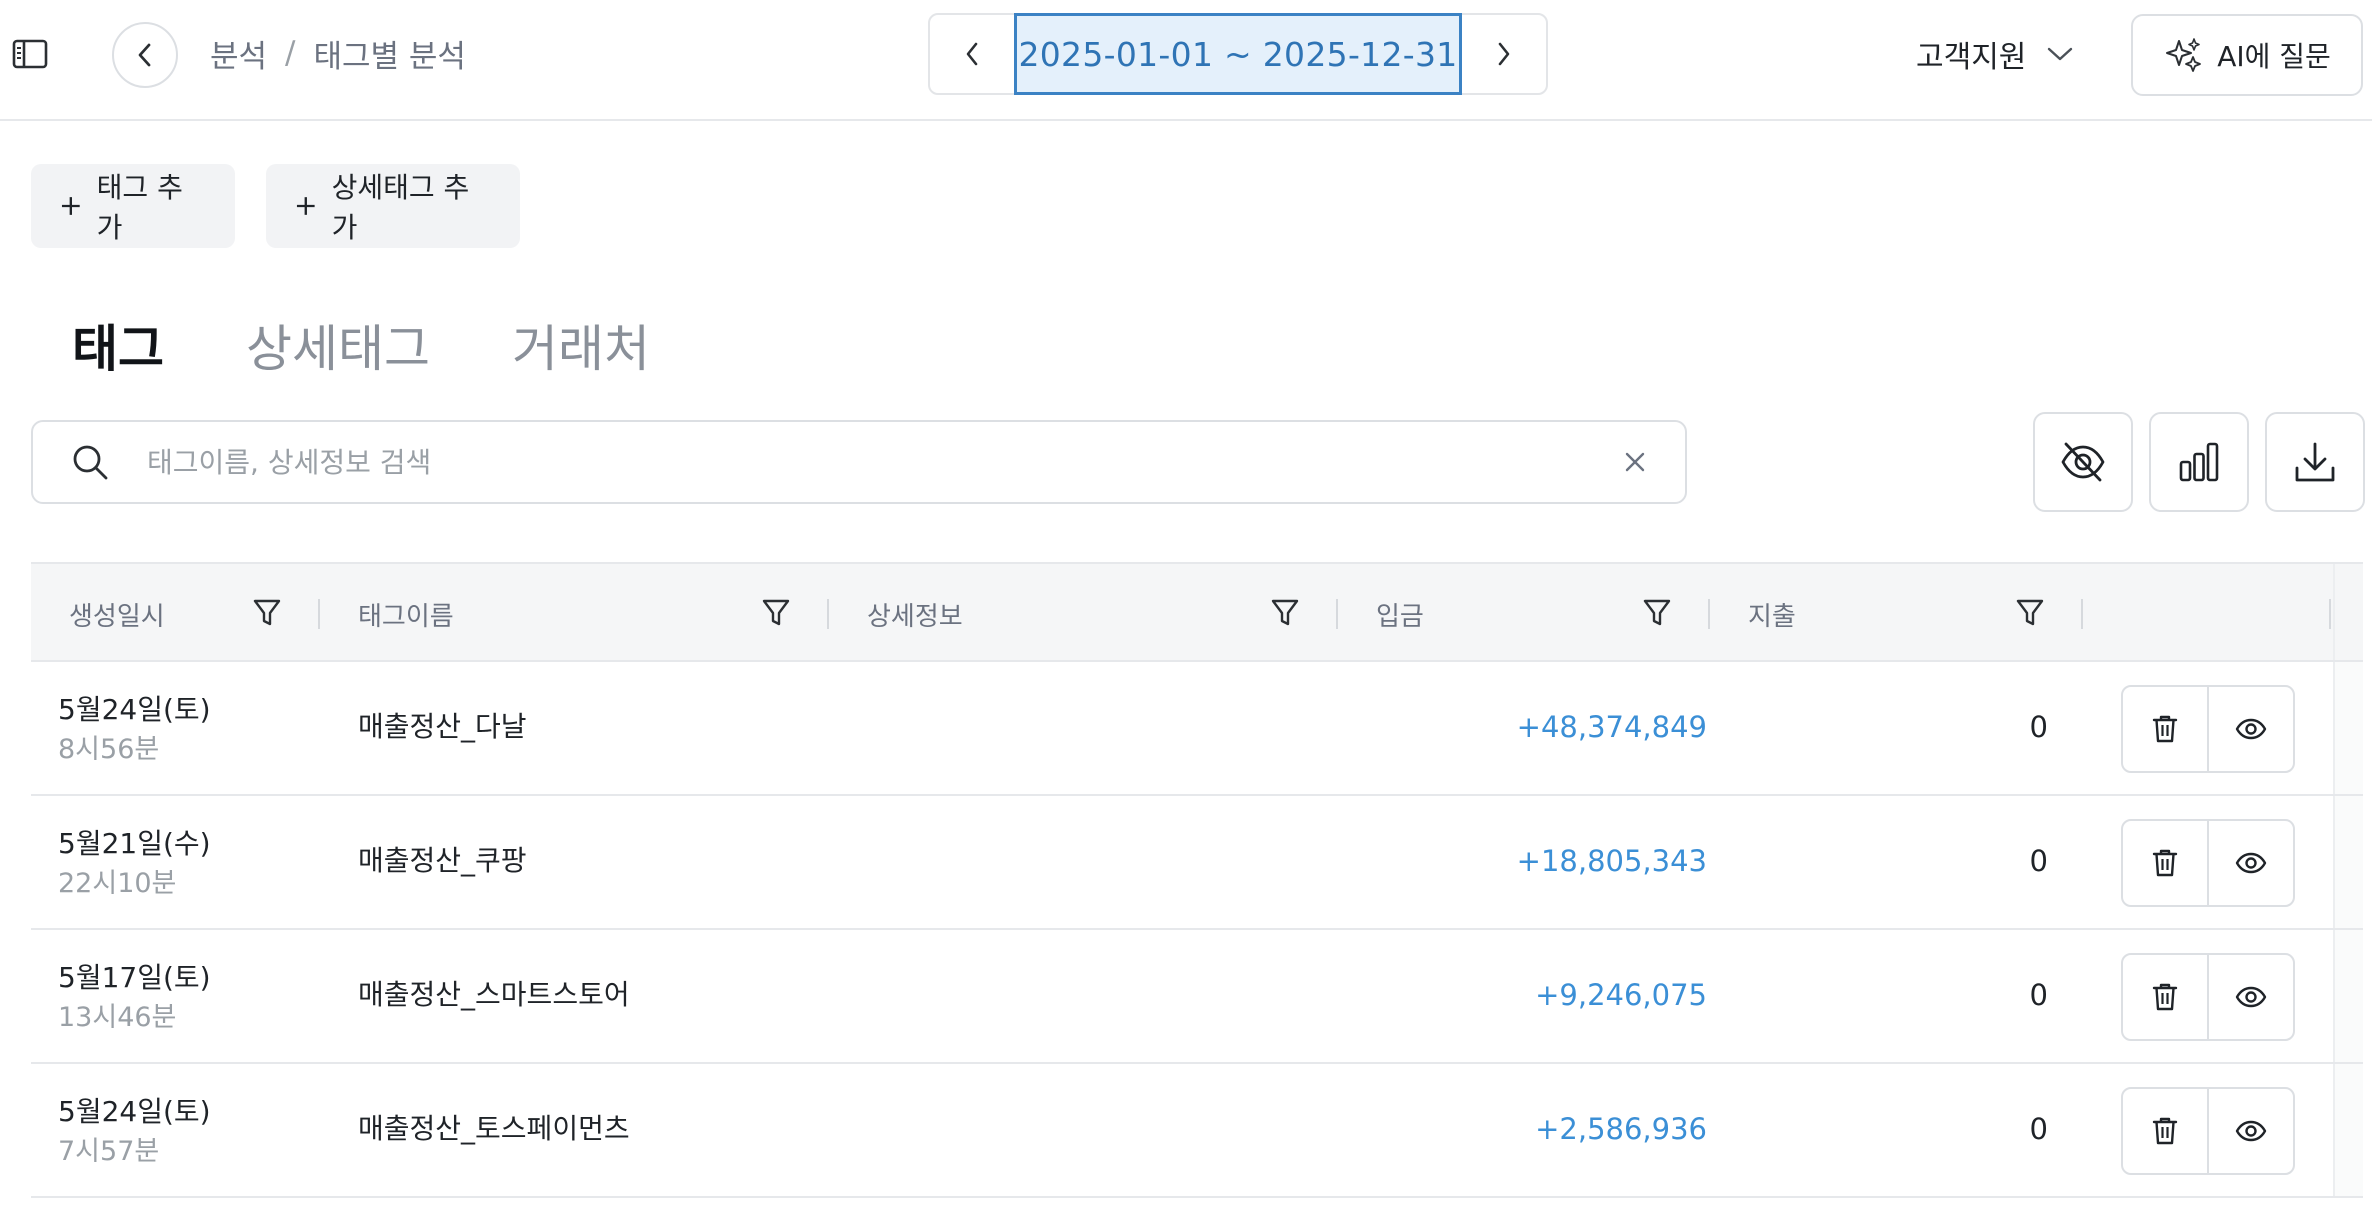 Image resolution: width=2372 pixels, height=1214 pixels. I want to click on add-tag-button: 태그 추가, so click(133, 206).